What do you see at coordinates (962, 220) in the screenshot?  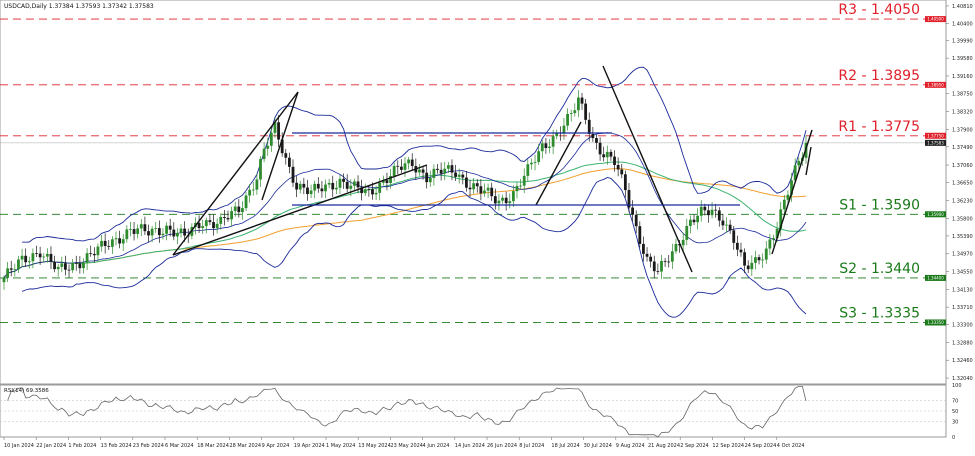 I see `price-tick-label: 1.35800` at bounding box center [962, 220].